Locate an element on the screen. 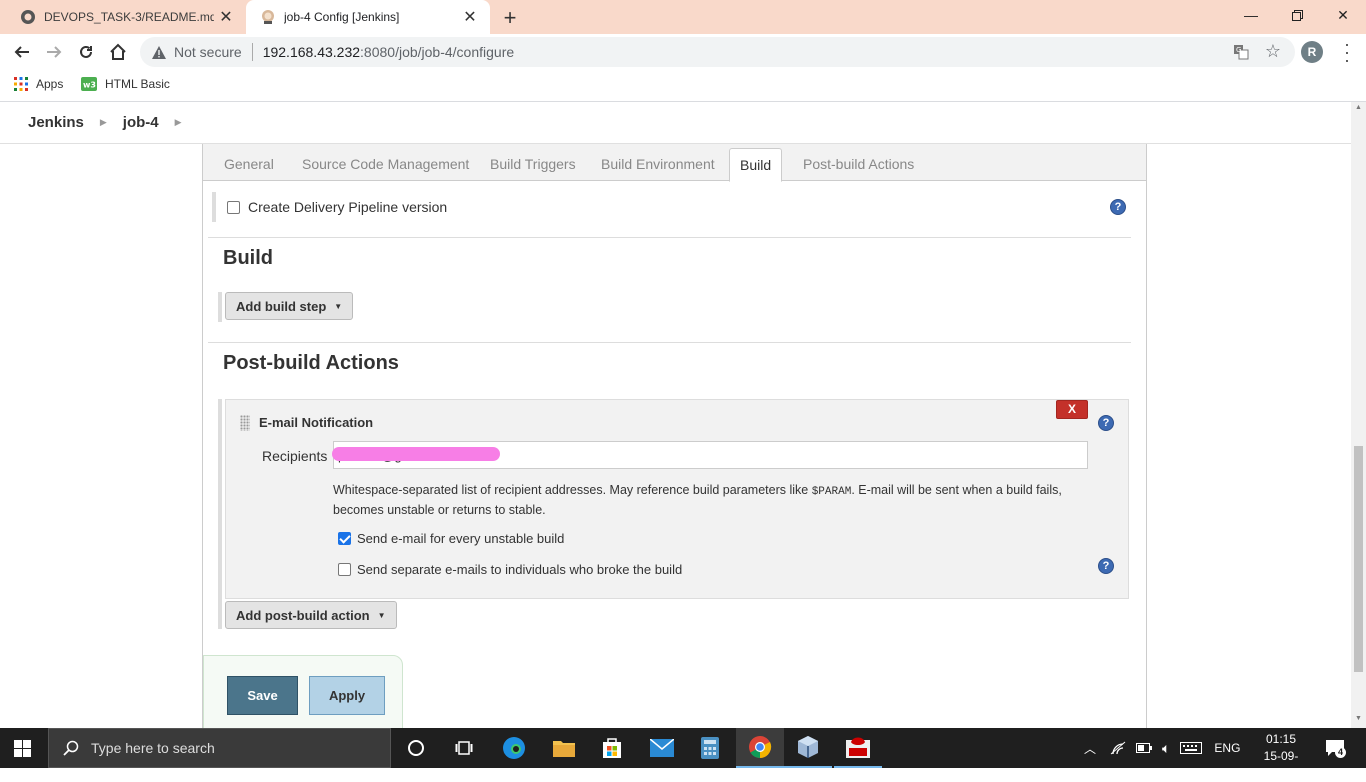  add-build-step-button: Add build step ▼ is located at coordinates (289, 306).